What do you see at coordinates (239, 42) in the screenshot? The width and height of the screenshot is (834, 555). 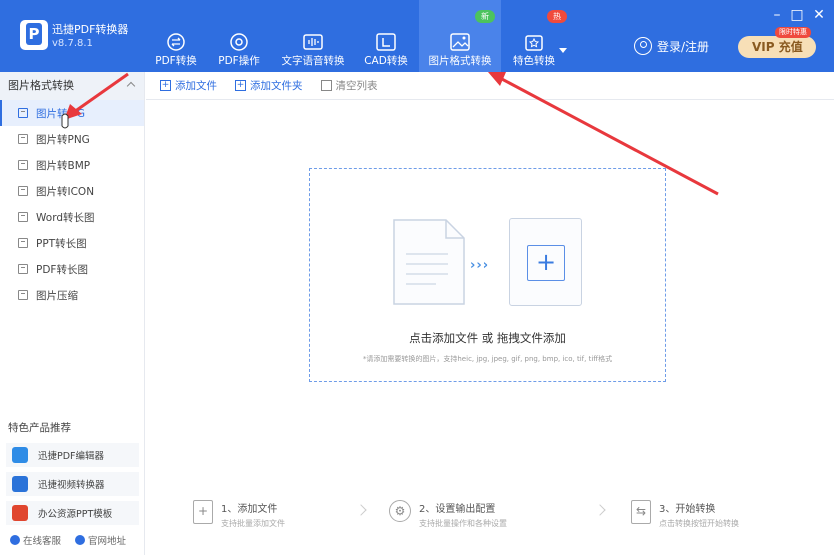 I see `pdf-operate-icon` at bounding box center [239, 42].